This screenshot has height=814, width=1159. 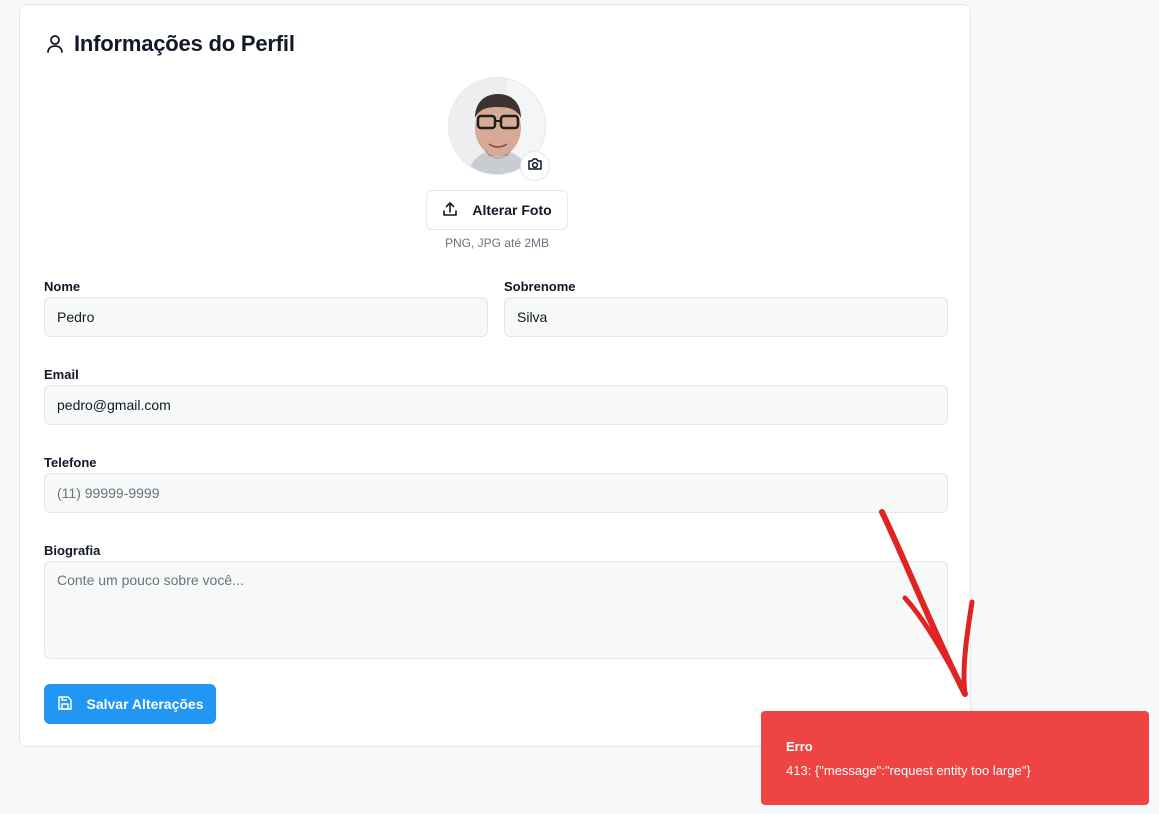 I want to click on page-title: Informações do Perfil, so click(x=184, y=43).